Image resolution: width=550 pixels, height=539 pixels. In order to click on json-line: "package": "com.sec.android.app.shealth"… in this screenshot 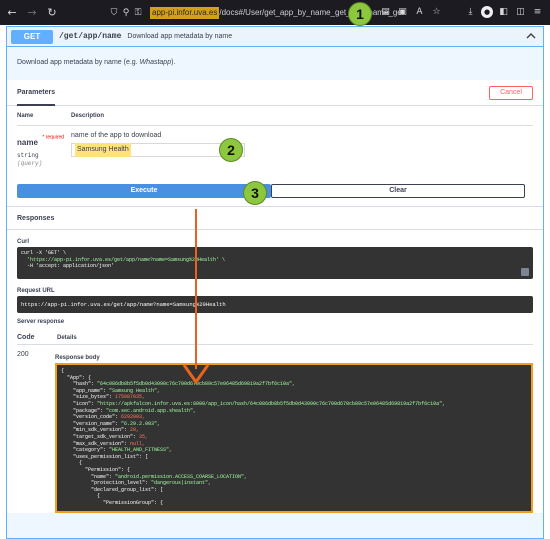, I will do `click(129, 410)`.